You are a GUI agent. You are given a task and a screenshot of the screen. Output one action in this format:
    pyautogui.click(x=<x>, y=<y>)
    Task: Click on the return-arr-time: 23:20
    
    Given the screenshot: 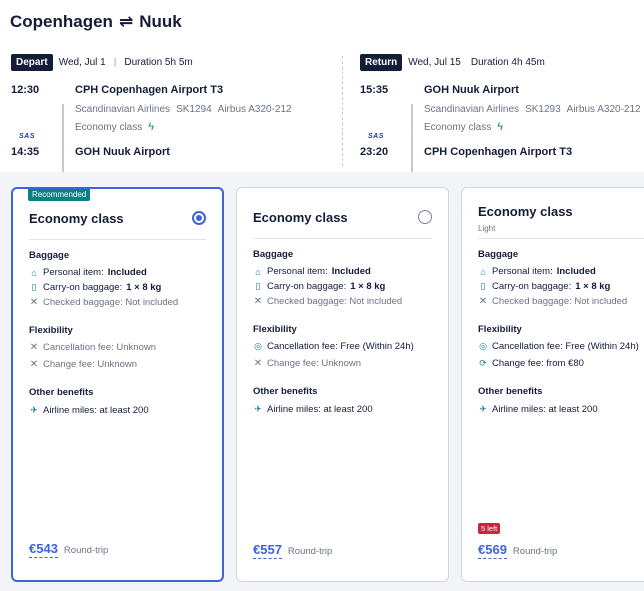 What is the action you would take?
    pyautogui.click(x=374, y=152)
    